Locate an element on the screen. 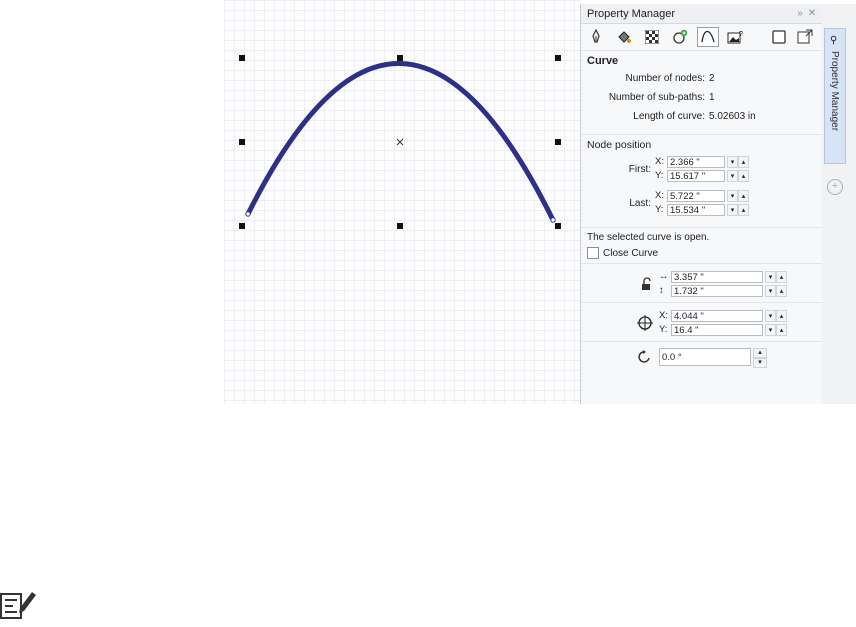 This screenshot has height=627, width=856. handle-bottom-center is located at coordinates (400, 226).